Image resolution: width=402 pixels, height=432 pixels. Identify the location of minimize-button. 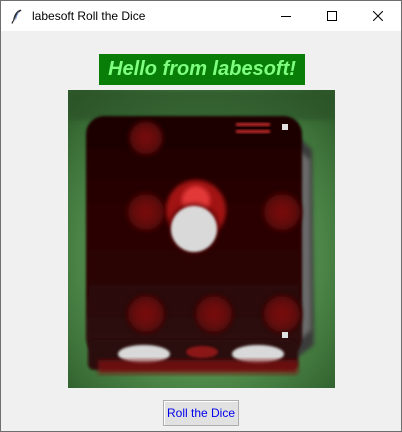
(286, 16).